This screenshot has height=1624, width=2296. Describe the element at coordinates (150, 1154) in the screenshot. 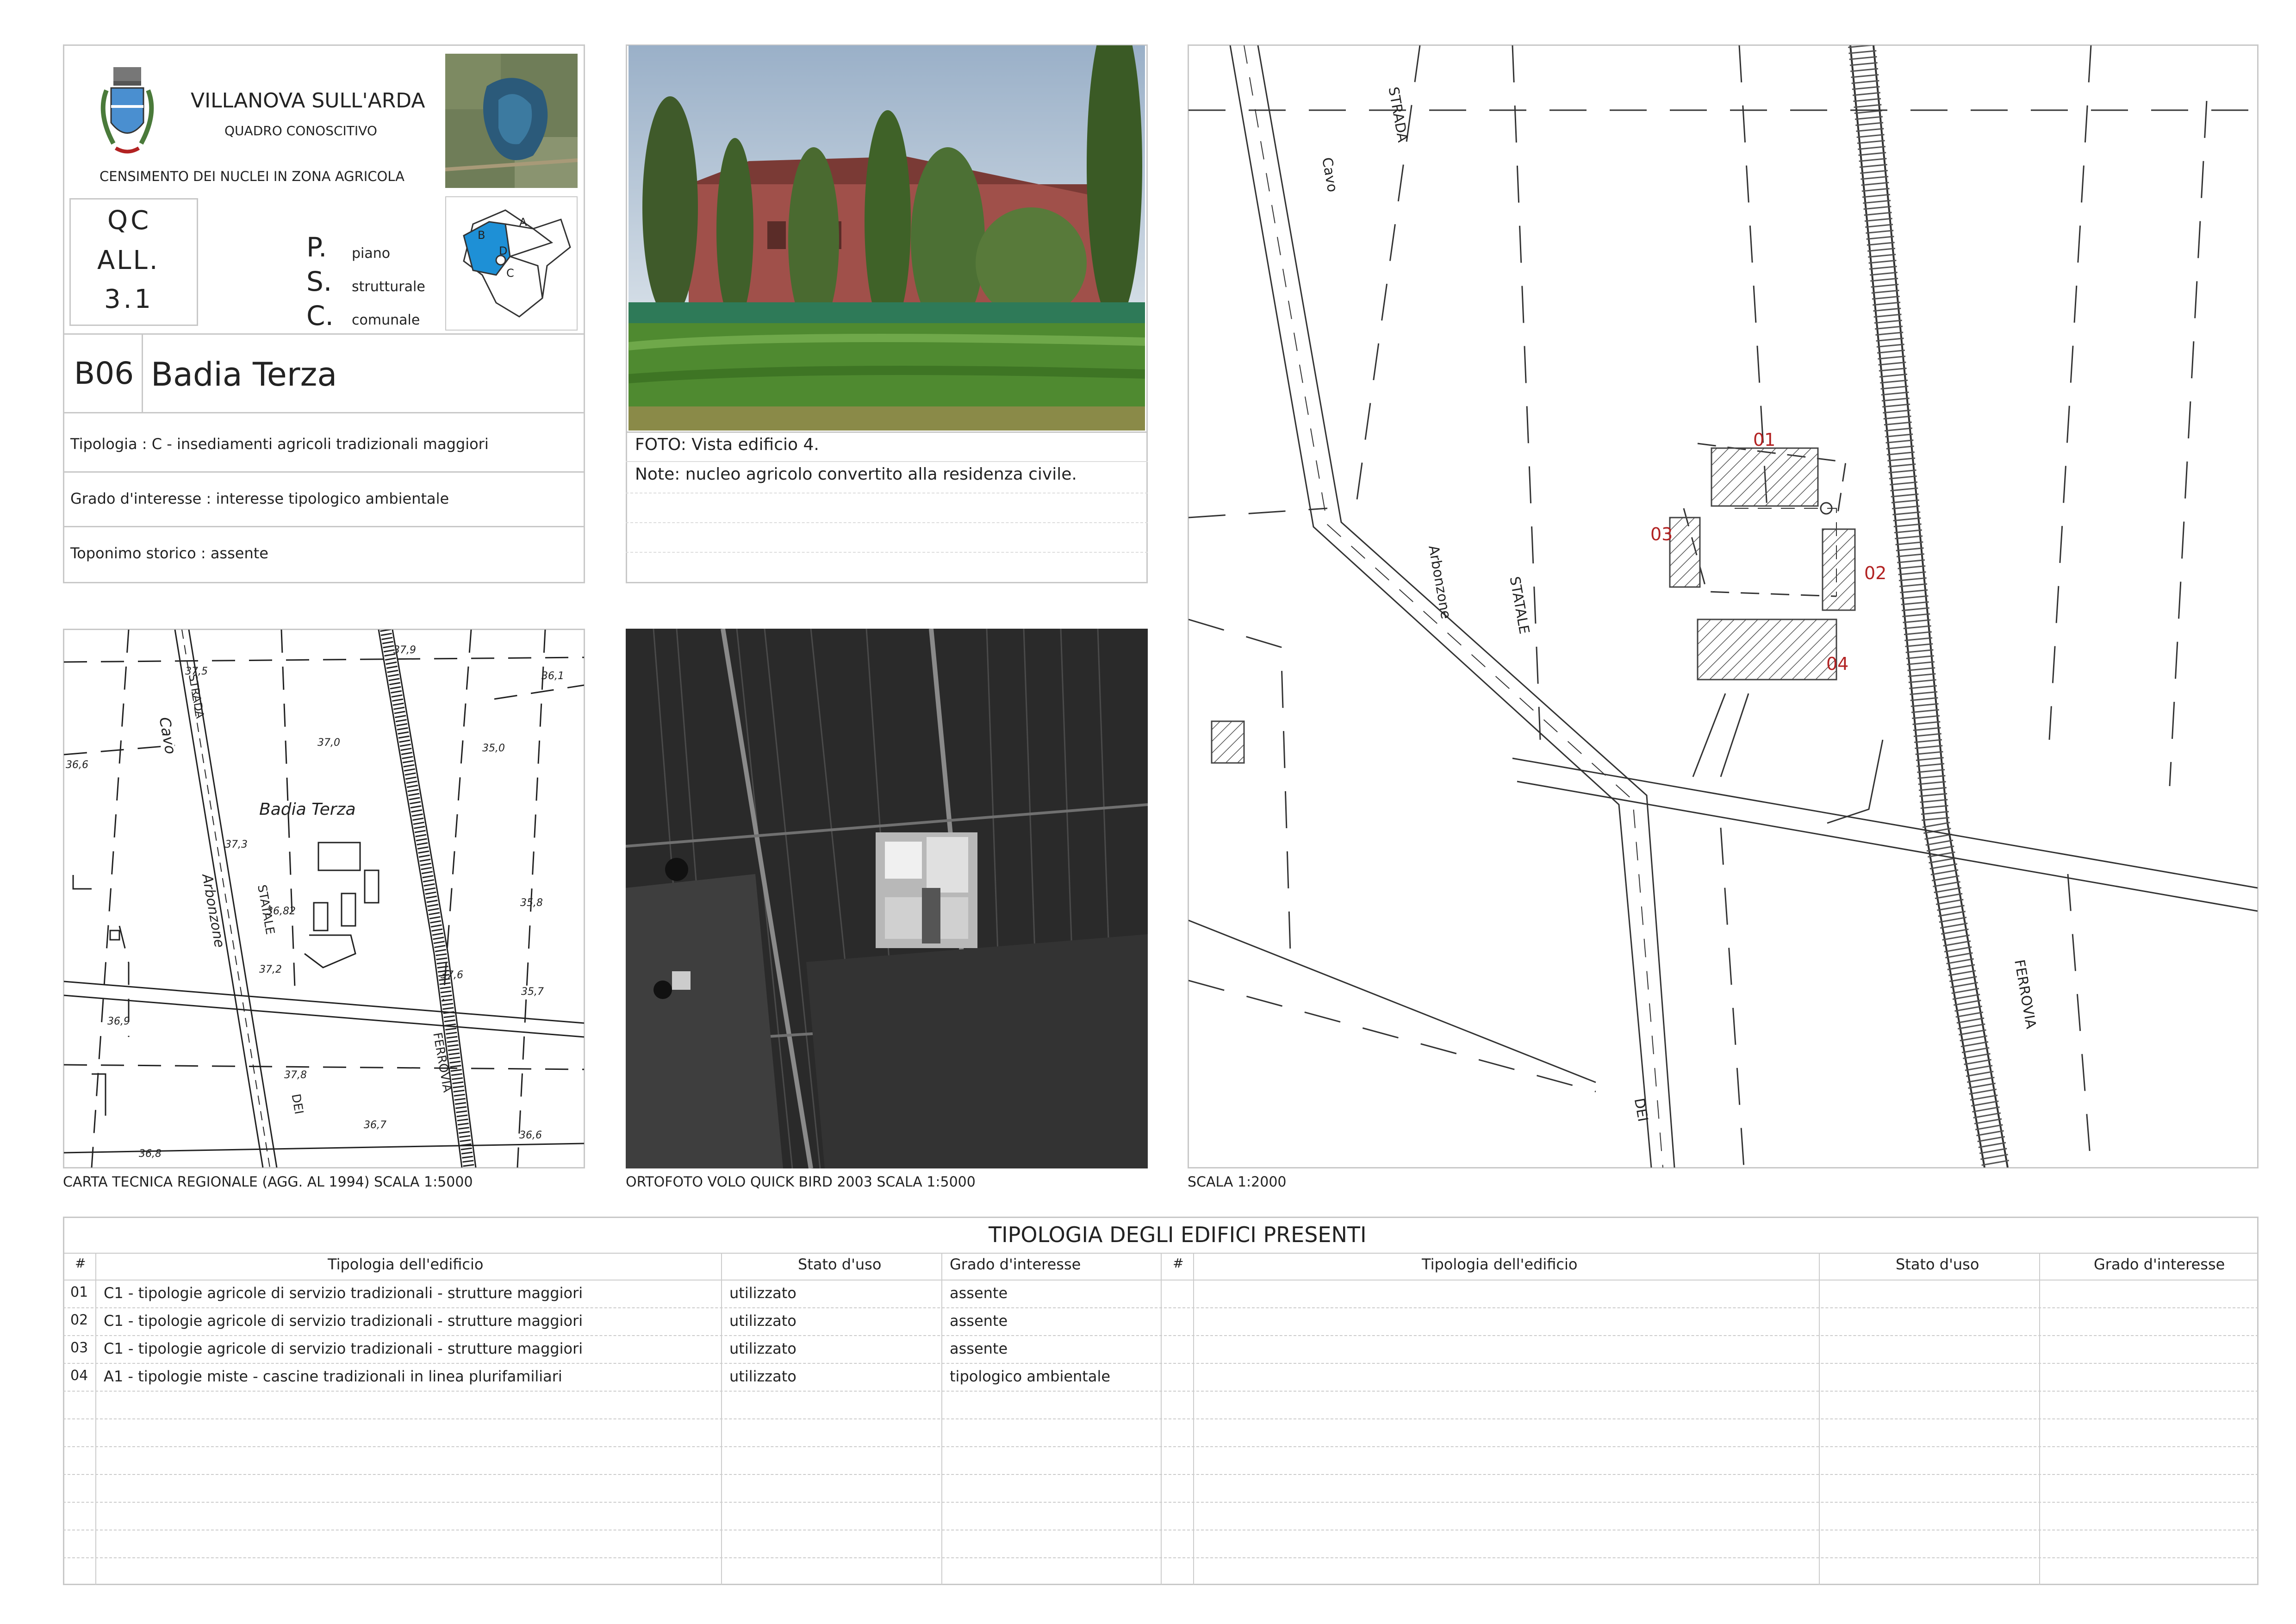

I see `ctr-height: 36,8` at that location.